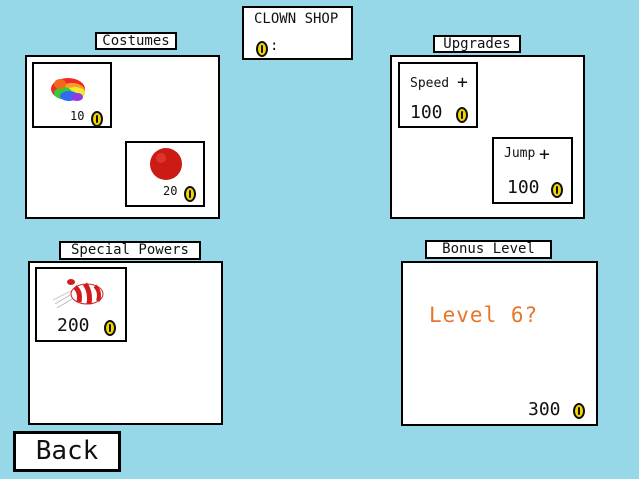 The image size is (639, 479). I want to click on bonus-level-header: Bonus Level, so click(488, 249).